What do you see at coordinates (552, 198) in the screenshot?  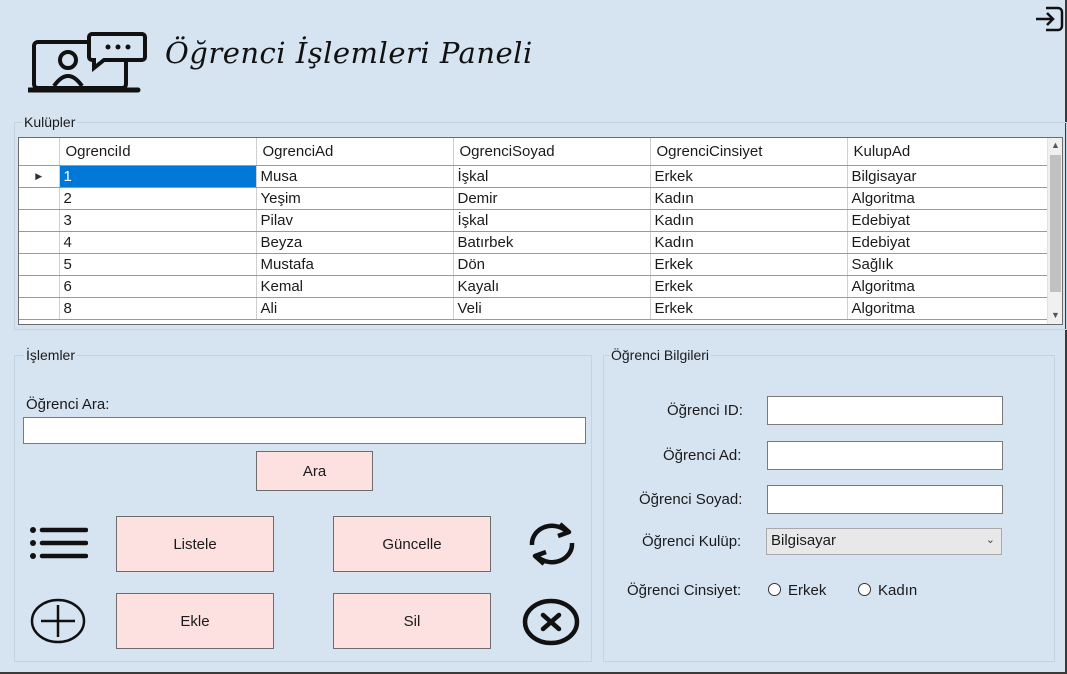 I see `table-cell: Demir` at bounding box center [552, 198].